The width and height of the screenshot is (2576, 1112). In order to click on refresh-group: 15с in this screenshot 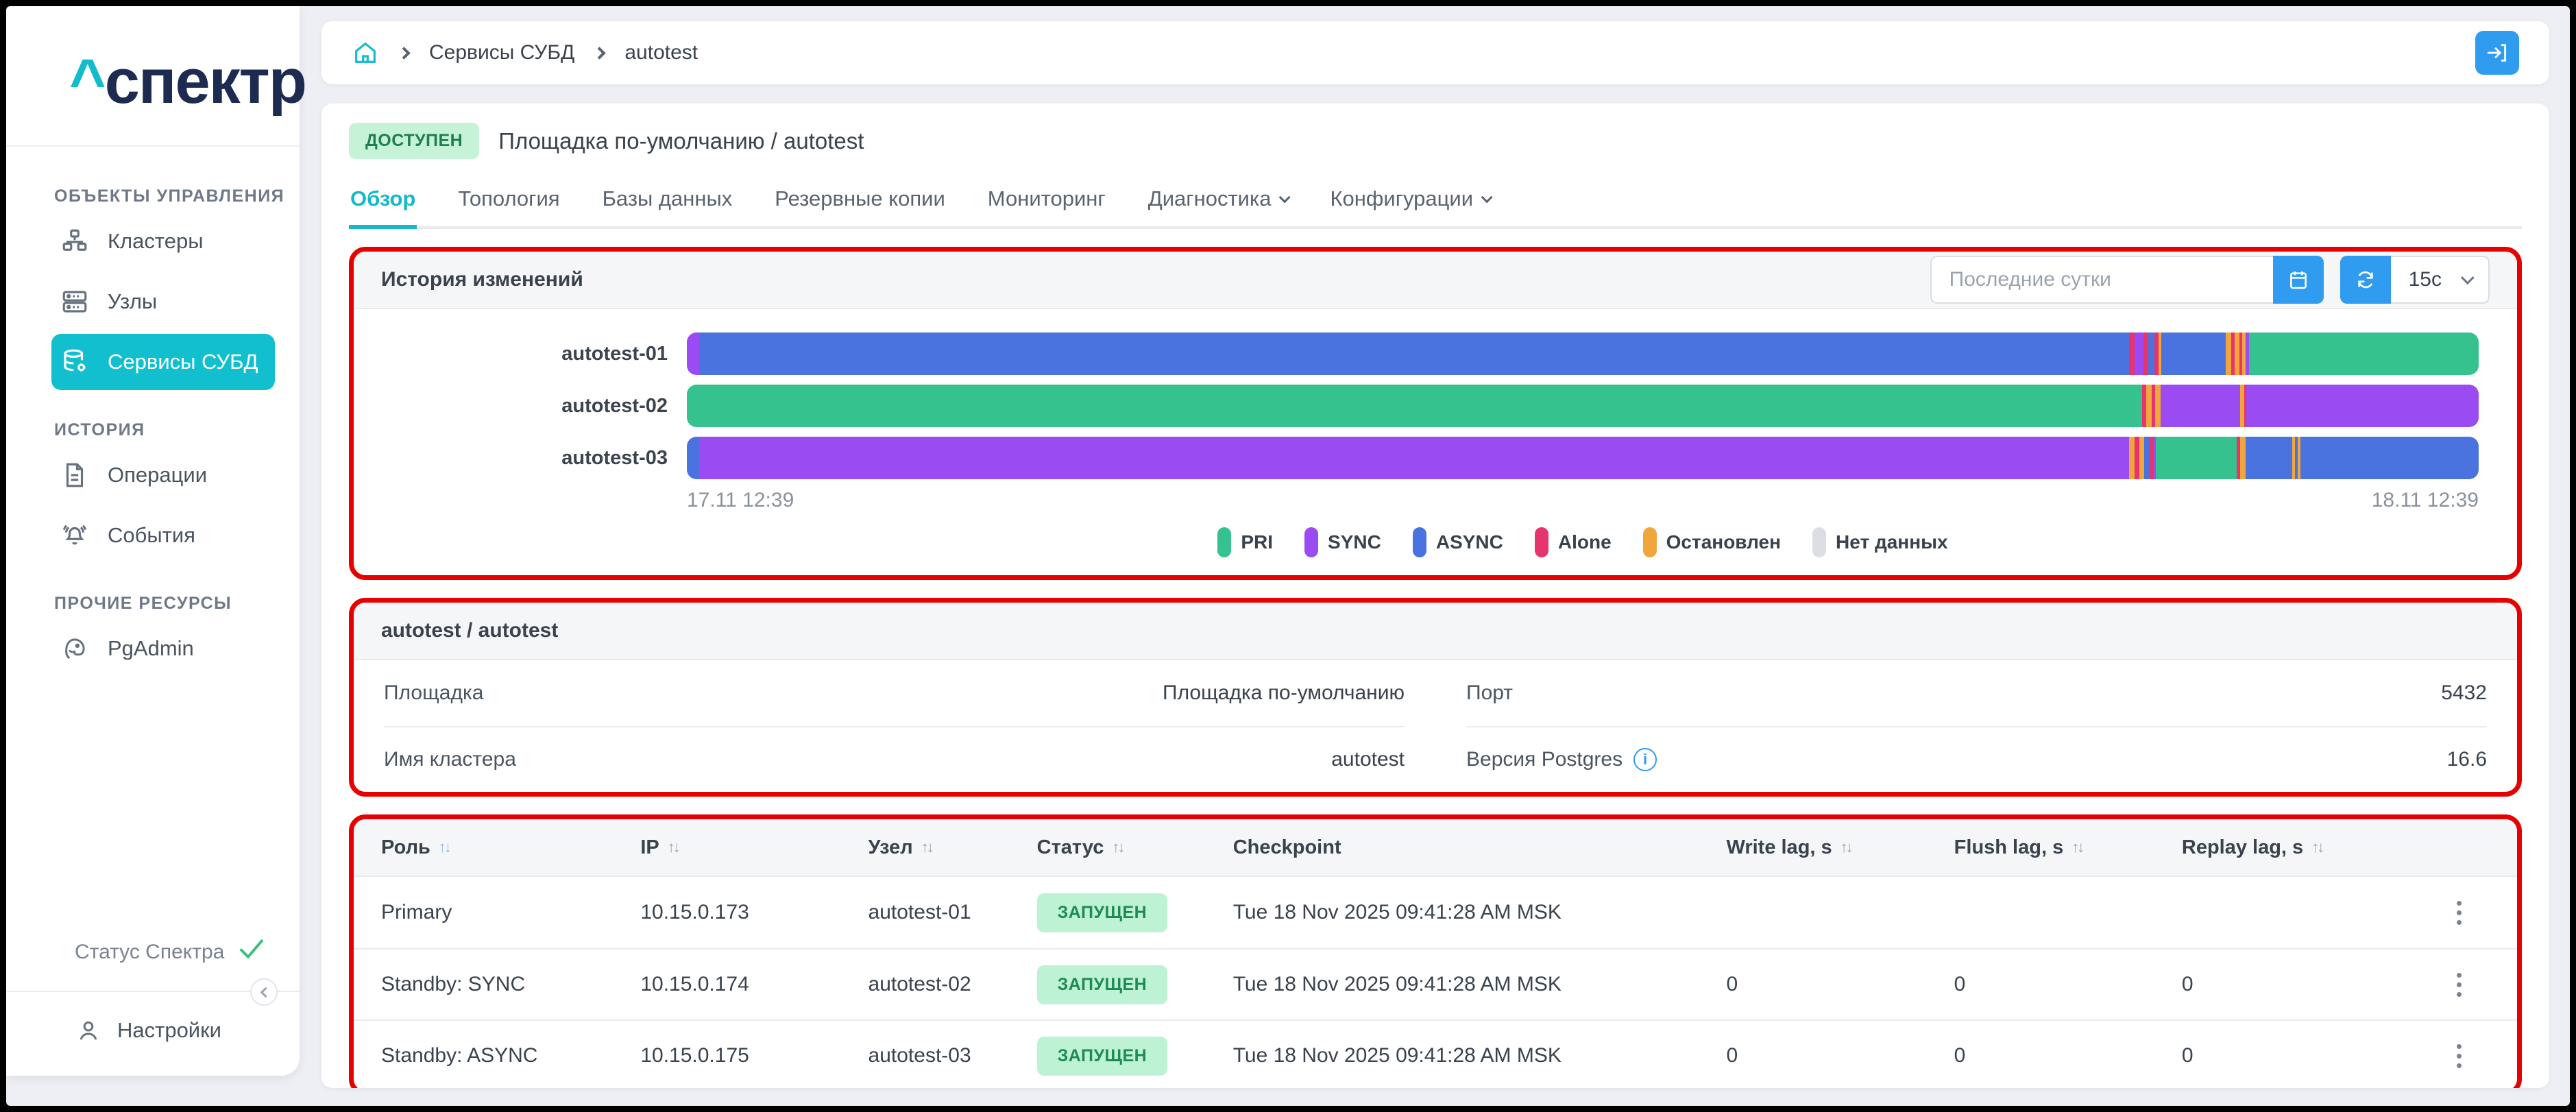, I will do `click(2415, 280)`.